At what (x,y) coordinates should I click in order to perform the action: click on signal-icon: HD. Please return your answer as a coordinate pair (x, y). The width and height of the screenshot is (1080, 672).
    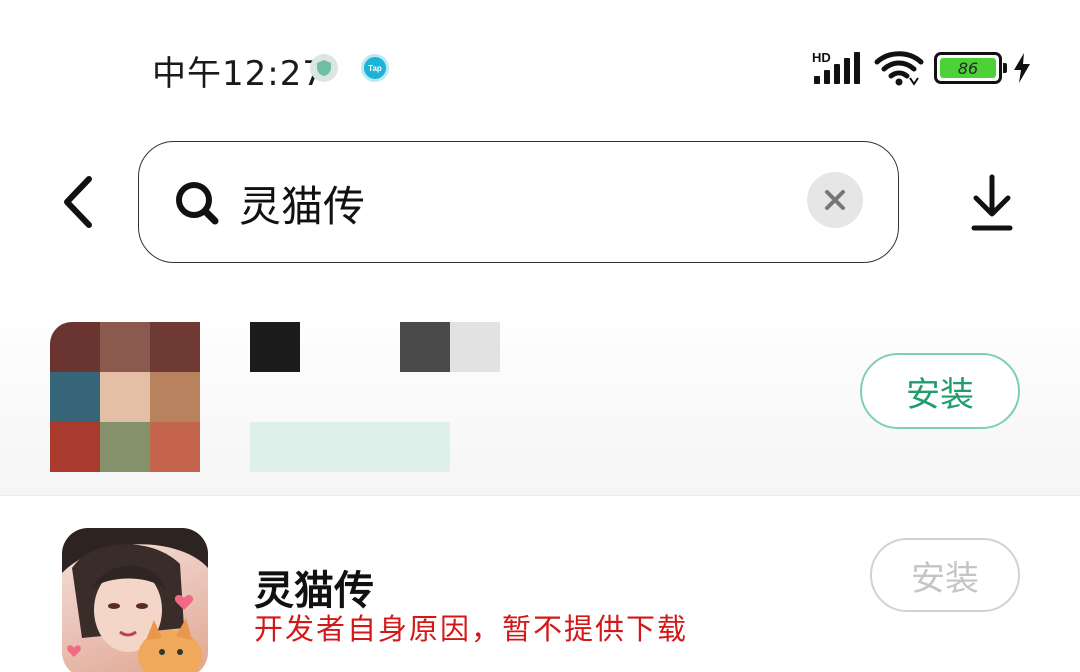
    Looking at the image, I should click on (837, 68).